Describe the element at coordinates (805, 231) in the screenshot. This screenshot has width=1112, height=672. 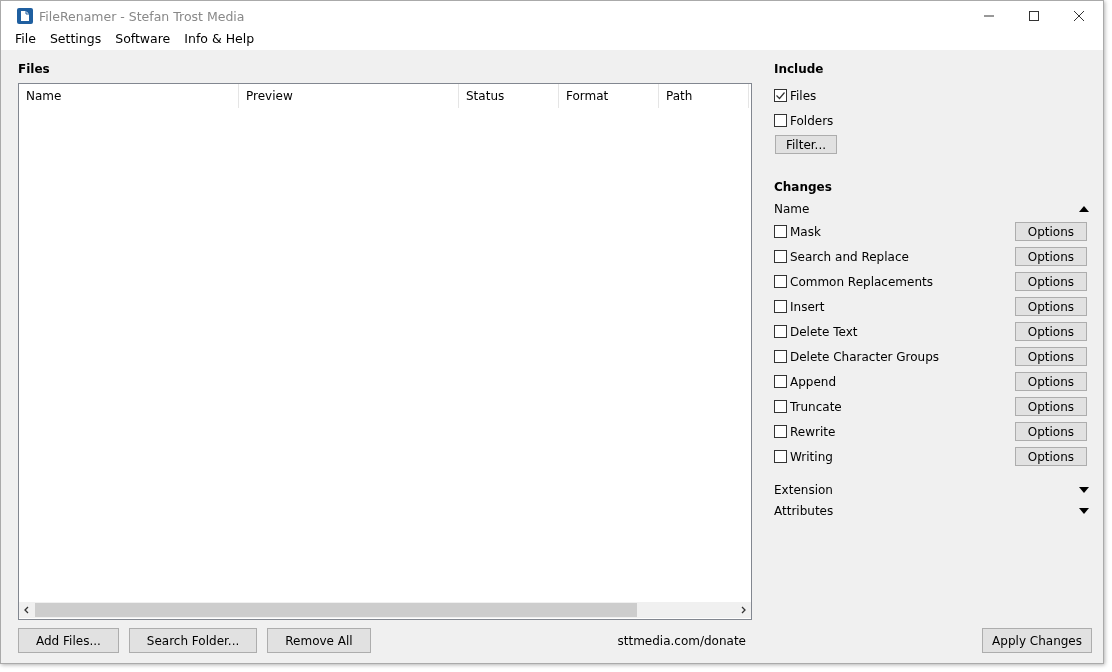
I see `checkbox-label: Mask` at that location.